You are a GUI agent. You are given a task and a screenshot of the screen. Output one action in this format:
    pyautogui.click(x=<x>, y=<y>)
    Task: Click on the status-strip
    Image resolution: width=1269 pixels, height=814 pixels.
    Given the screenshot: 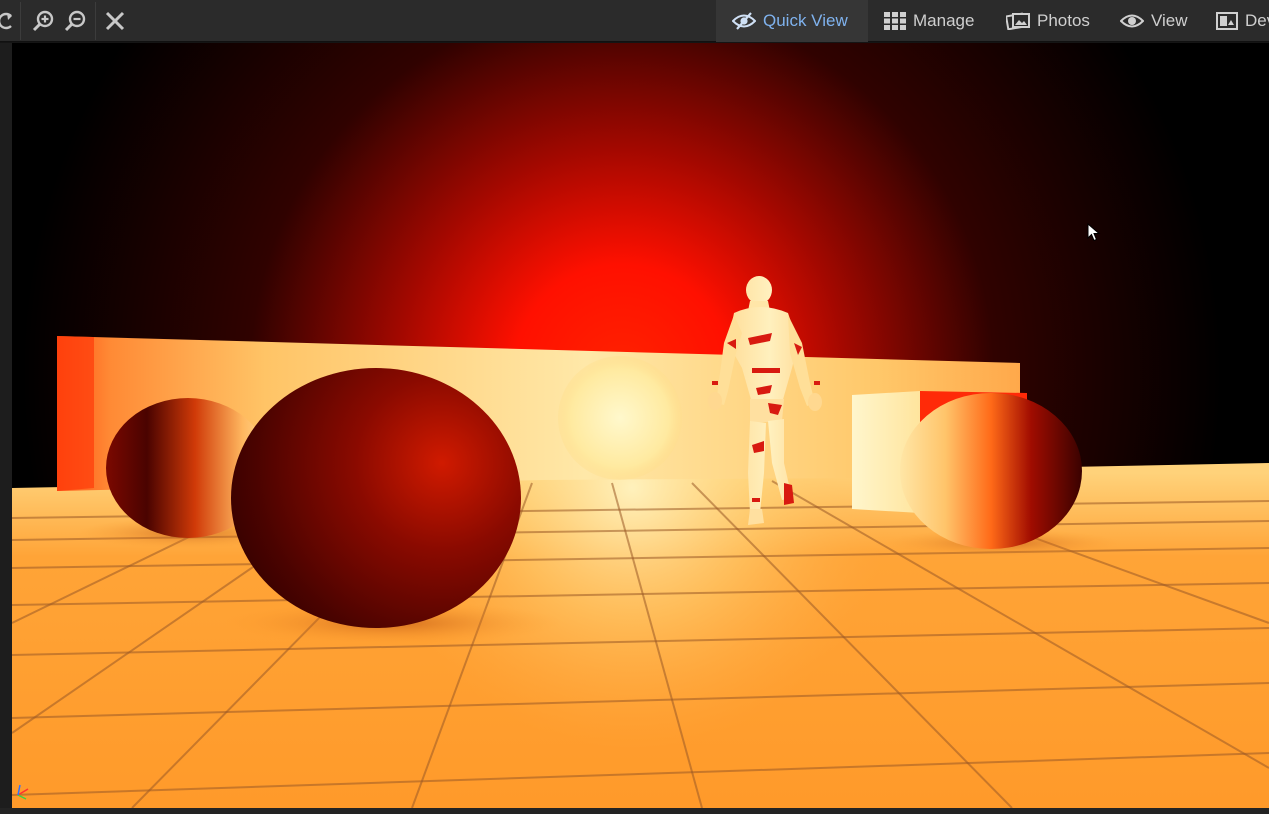 What is the action you would take?
    pyautogui.click(x=634, y=811)
    